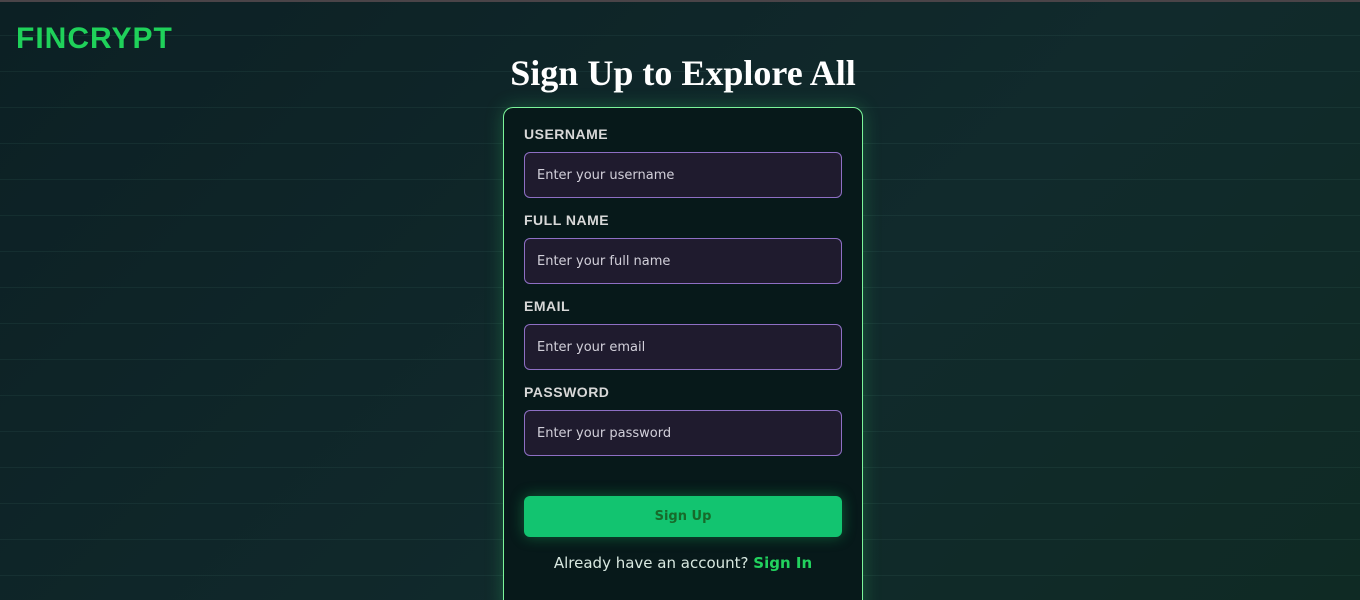  Describe the element at coordinates (566, 134) in the screenshot. I see `username-label: USERNAME` at that location.